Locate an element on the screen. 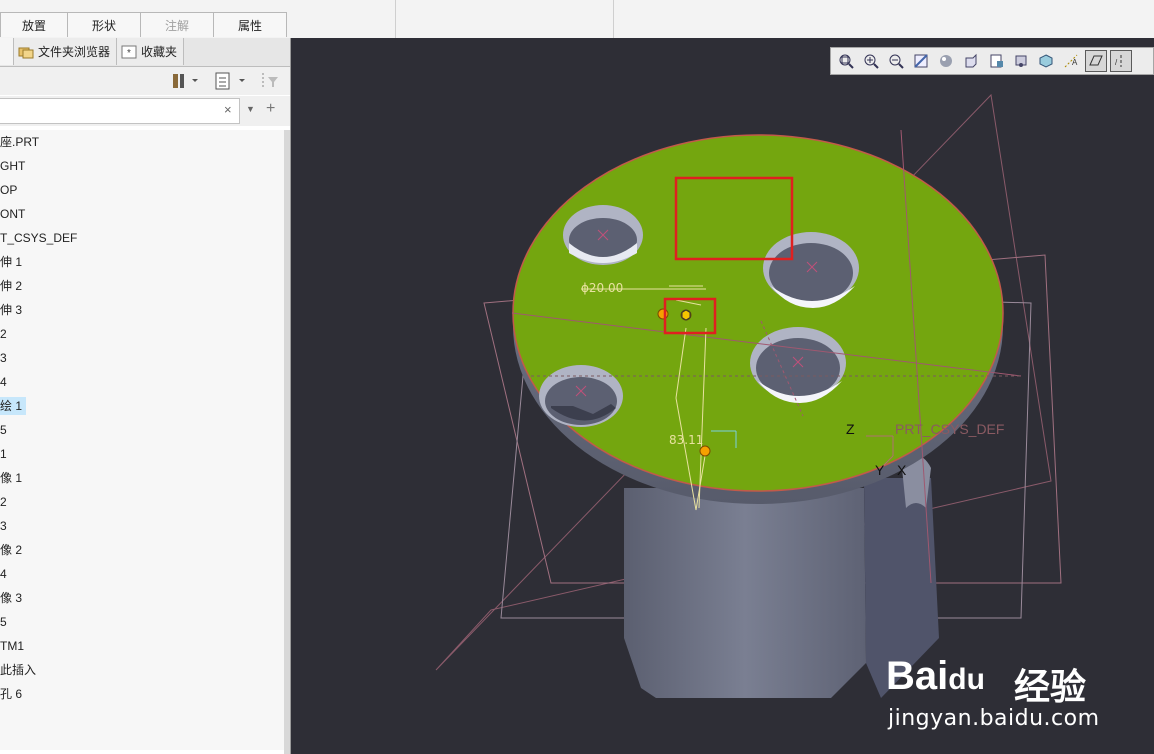 The image size is (1154, 754). dimension-offset: 83.11 is located at coordinates (686, 440).